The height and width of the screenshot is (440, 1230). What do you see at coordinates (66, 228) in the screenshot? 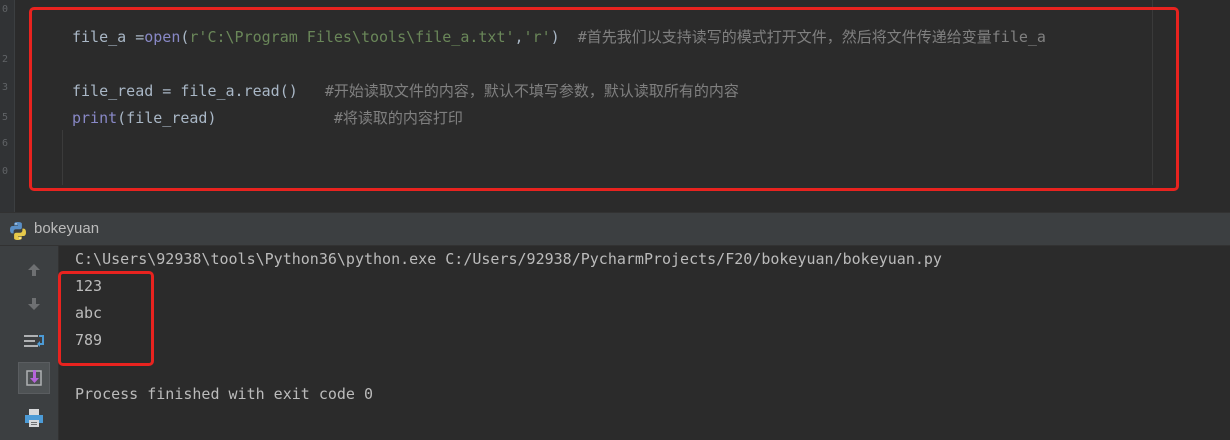
I see `run-config-title: bokeyuan` at bounding box center [66, 228].